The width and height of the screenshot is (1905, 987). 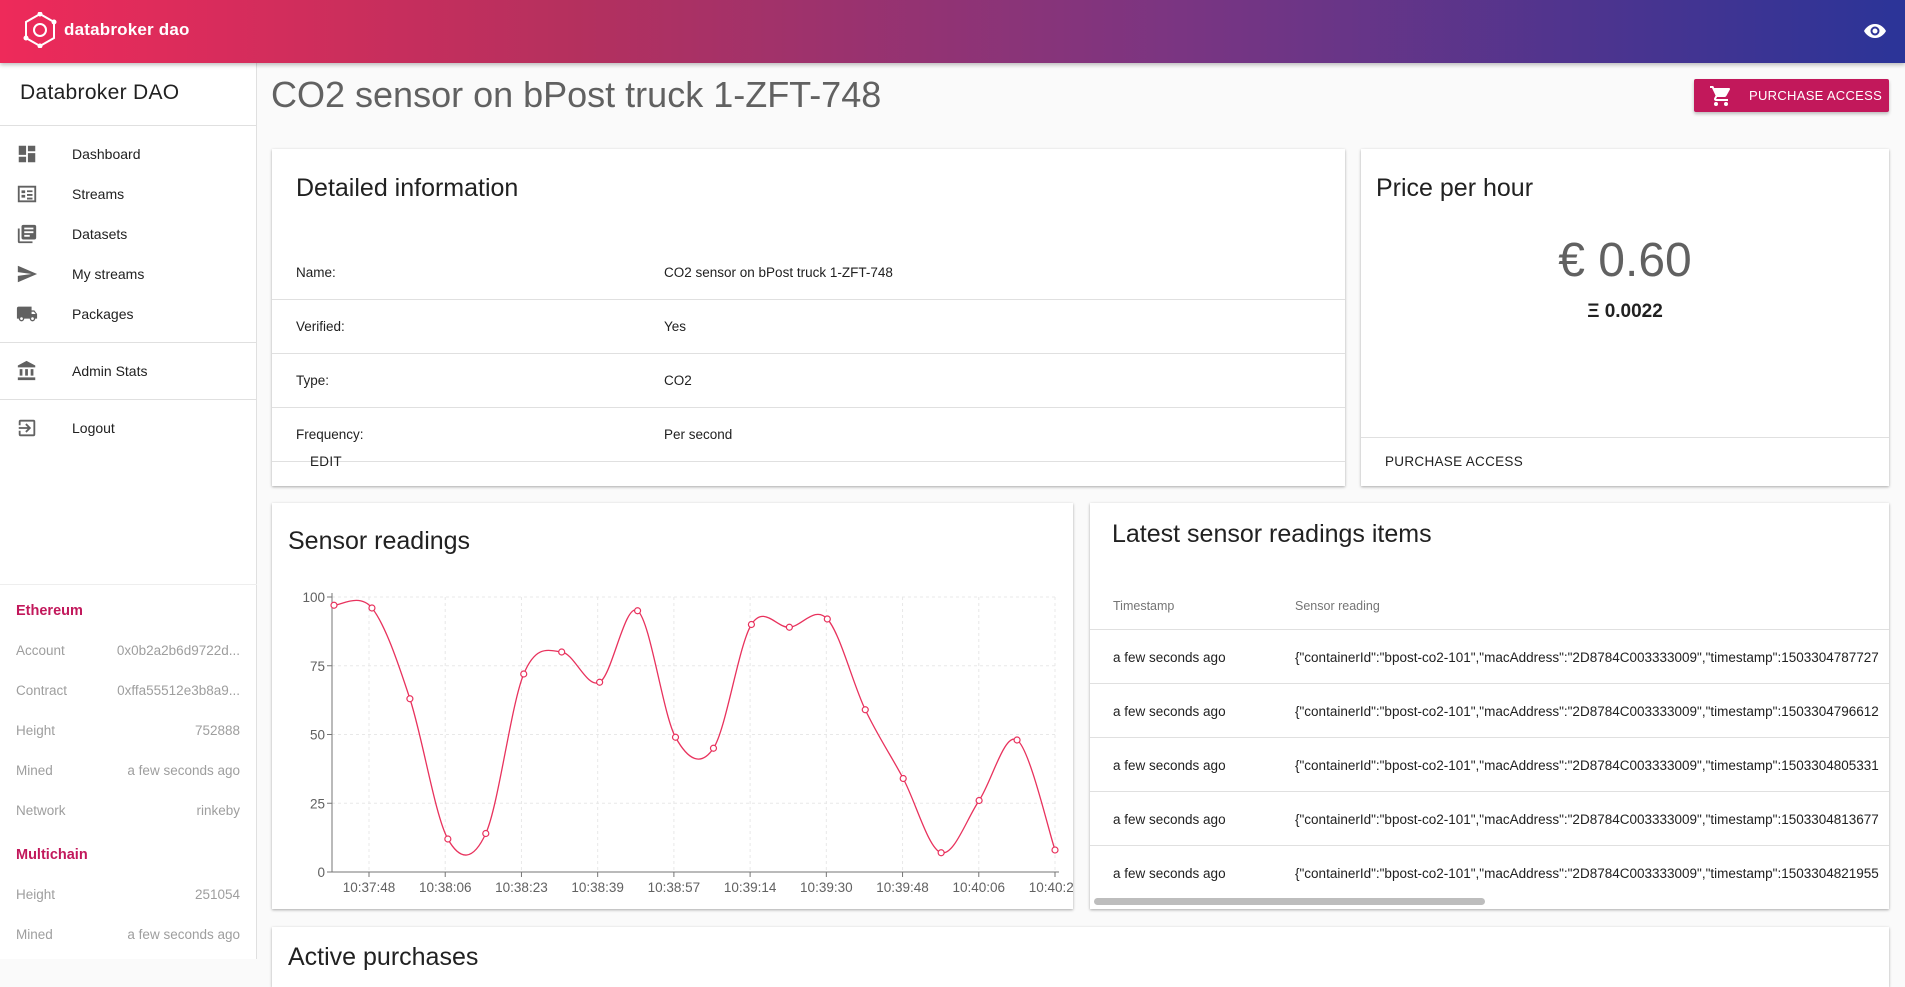 What do you see at coordinates (1816, 95) in the screenshot?
I see `purchase-access-label: PURCHASE ACCESS` at bounding box center [1816, 95].